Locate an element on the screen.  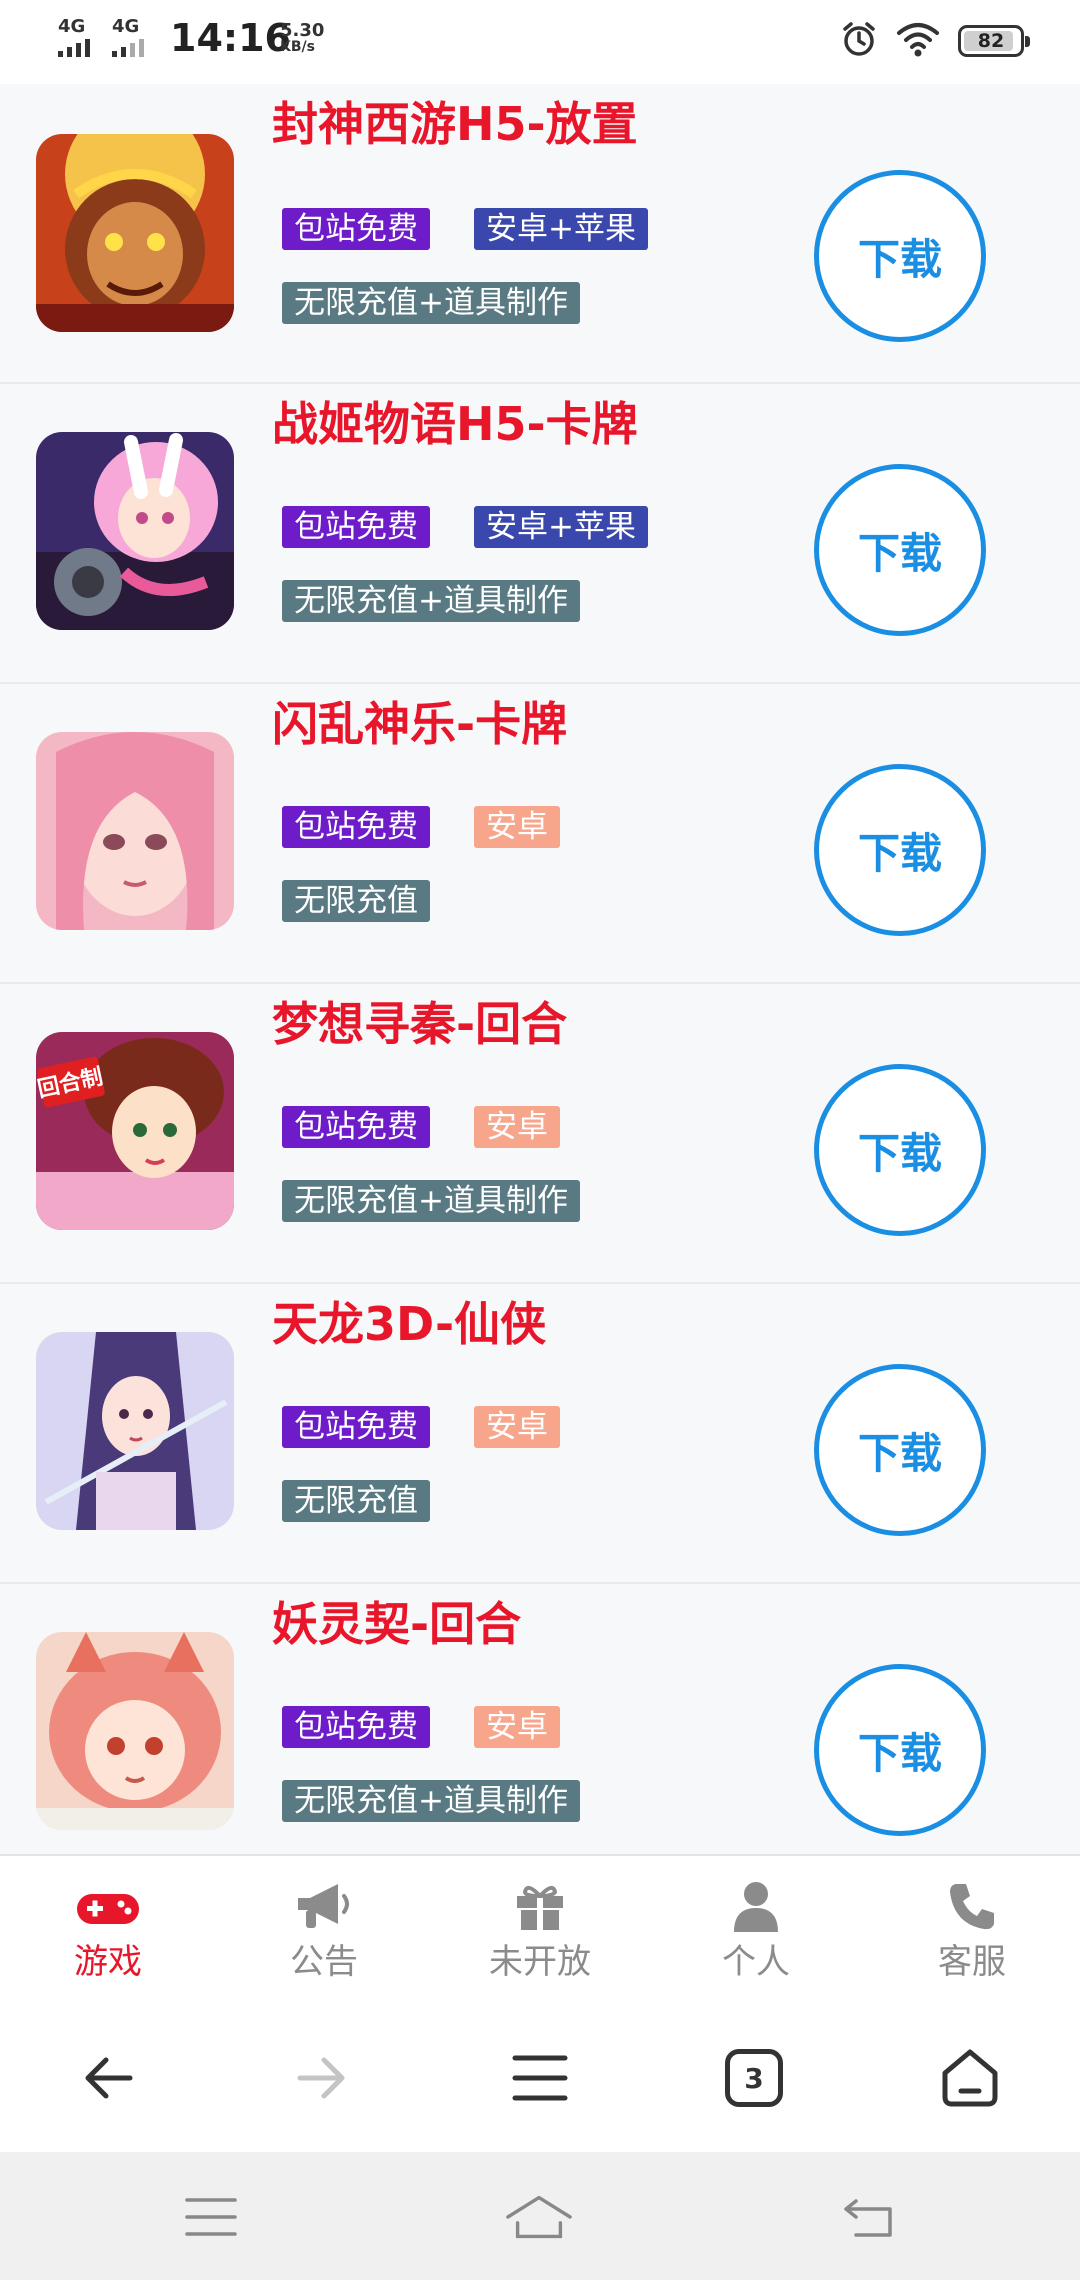
game-list-item: 闪乱神乐-卡牌 包站免费 安卓 无限充值 下载 is located at coordinates (540, 834).